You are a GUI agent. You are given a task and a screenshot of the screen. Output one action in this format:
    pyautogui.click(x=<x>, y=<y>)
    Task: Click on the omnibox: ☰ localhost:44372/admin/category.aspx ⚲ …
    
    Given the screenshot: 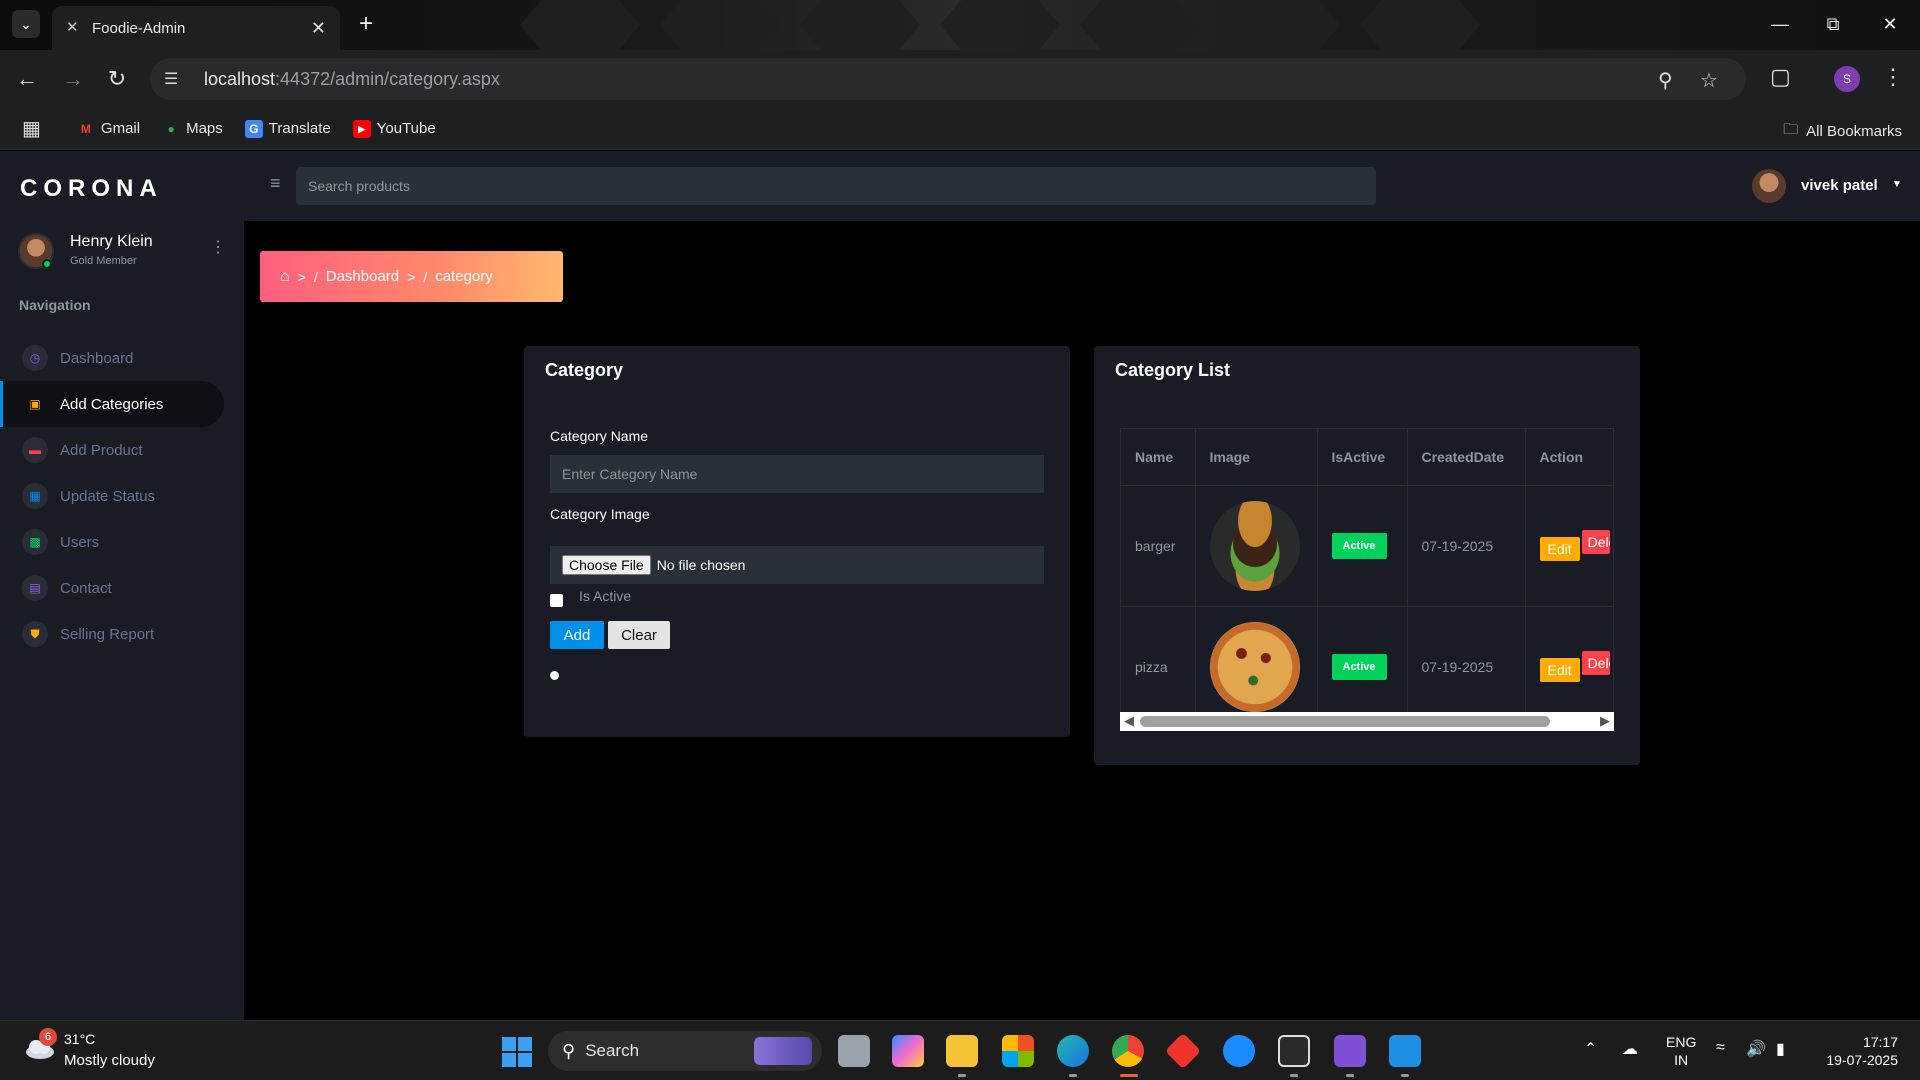 What is the action you would take?
    pyautogui.click(x=948, y=79)
    